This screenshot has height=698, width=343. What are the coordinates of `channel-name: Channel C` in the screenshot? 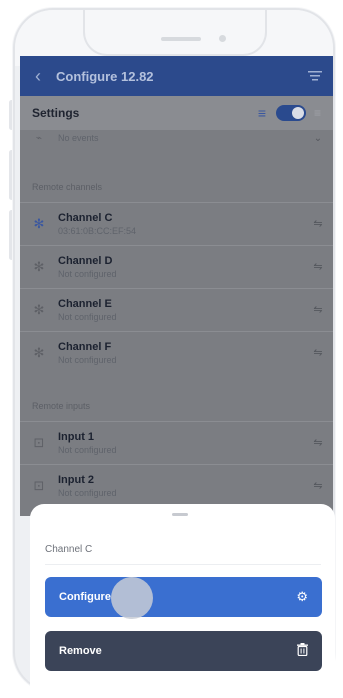 It's located at (85, 217).